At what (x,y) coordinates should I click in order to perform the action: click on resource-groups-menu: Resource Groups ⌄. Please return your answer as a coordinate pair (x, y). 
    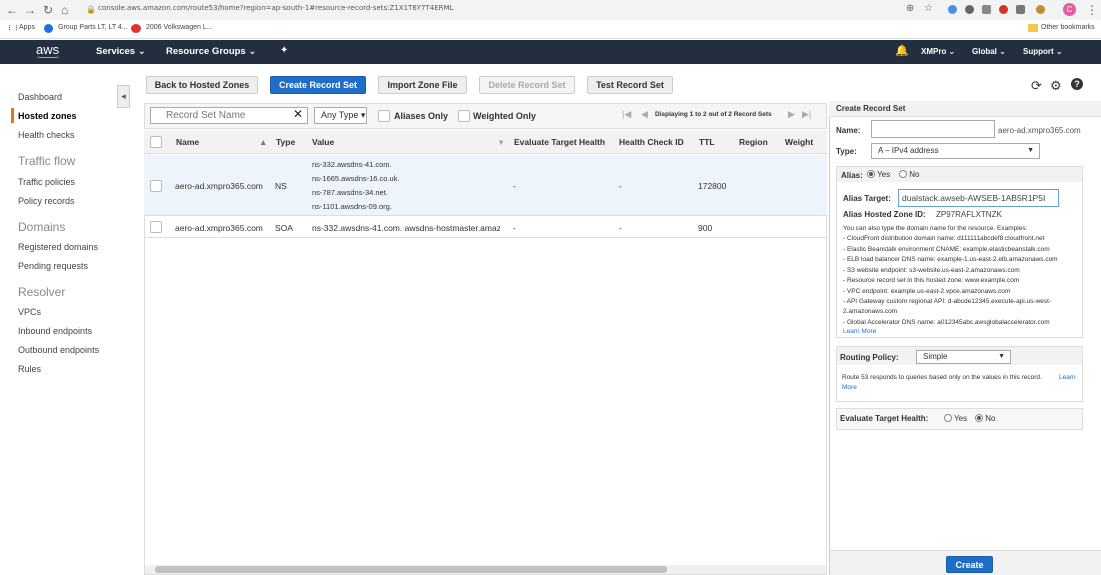
    Looking at the image, I should click on (211, 51).